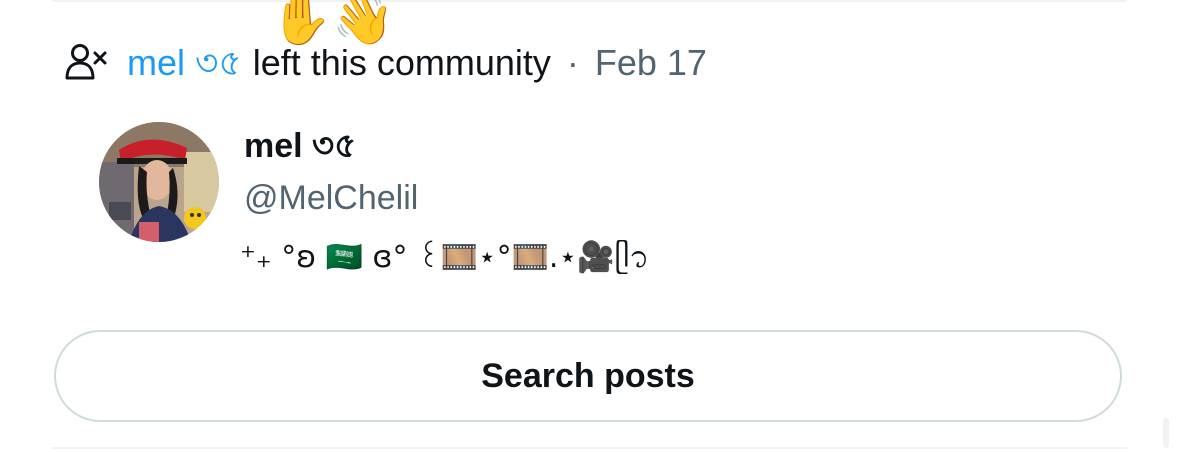 The width and height of the screenshot is (1179, 452). What do you see at coordinates (401, 62) in the screenshot?
I see `action-text: left this community` at bounding box center [401, 62].